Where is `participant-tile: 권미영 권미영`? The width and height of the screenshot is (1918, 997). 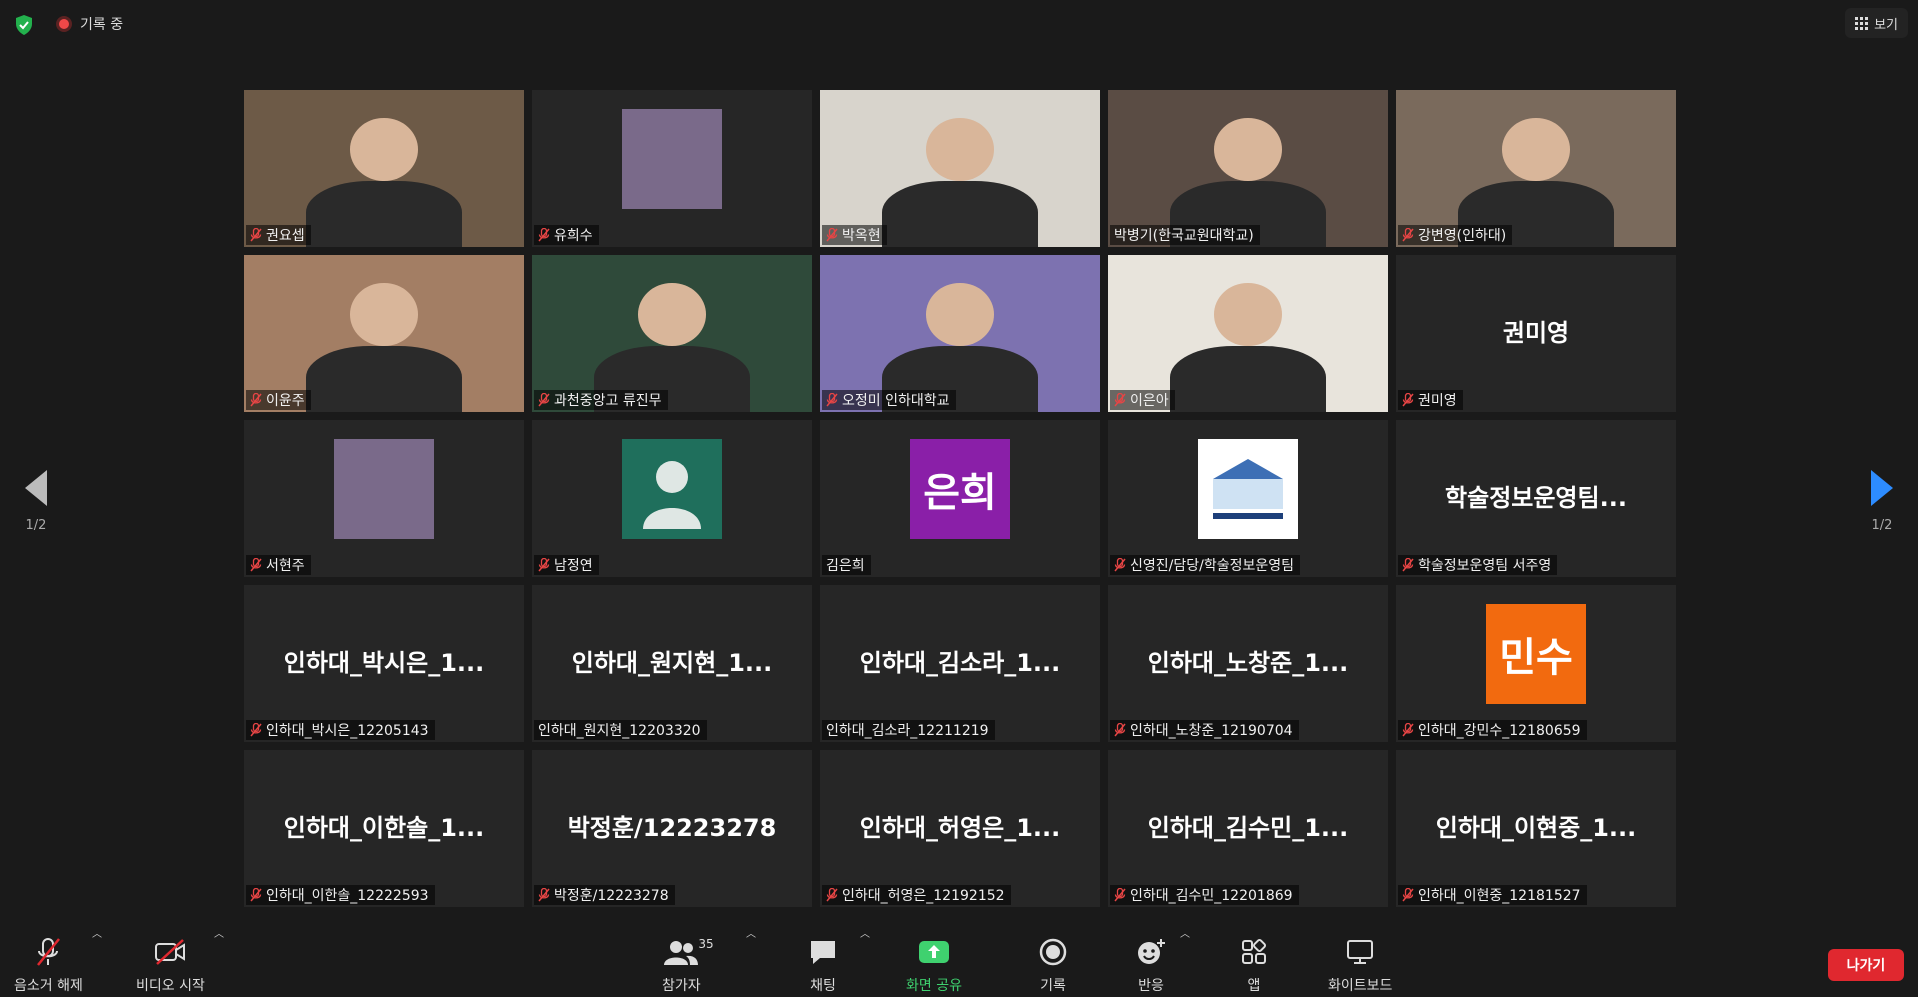 participant-tile: 권미영 권미영 is located at coordinates (1536, 333).